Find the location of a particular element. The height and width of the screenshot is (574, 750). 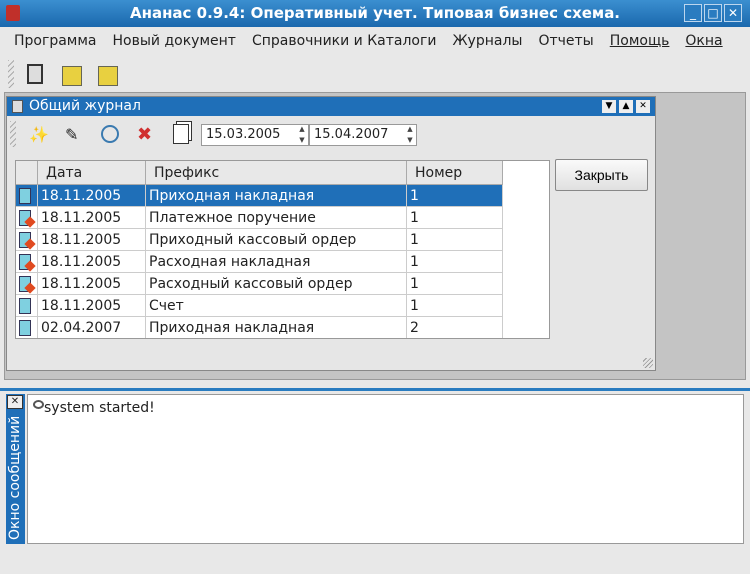

table-row: 18.11.2005 Расходная накладная 1 is located at coordinates (259, 262).